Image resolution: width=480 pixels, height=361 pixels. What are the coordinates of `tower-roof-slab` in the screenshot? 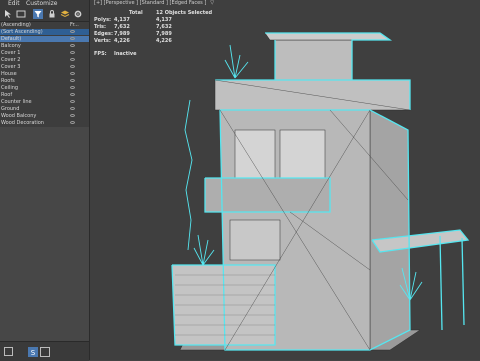 It's located at (327, 36).